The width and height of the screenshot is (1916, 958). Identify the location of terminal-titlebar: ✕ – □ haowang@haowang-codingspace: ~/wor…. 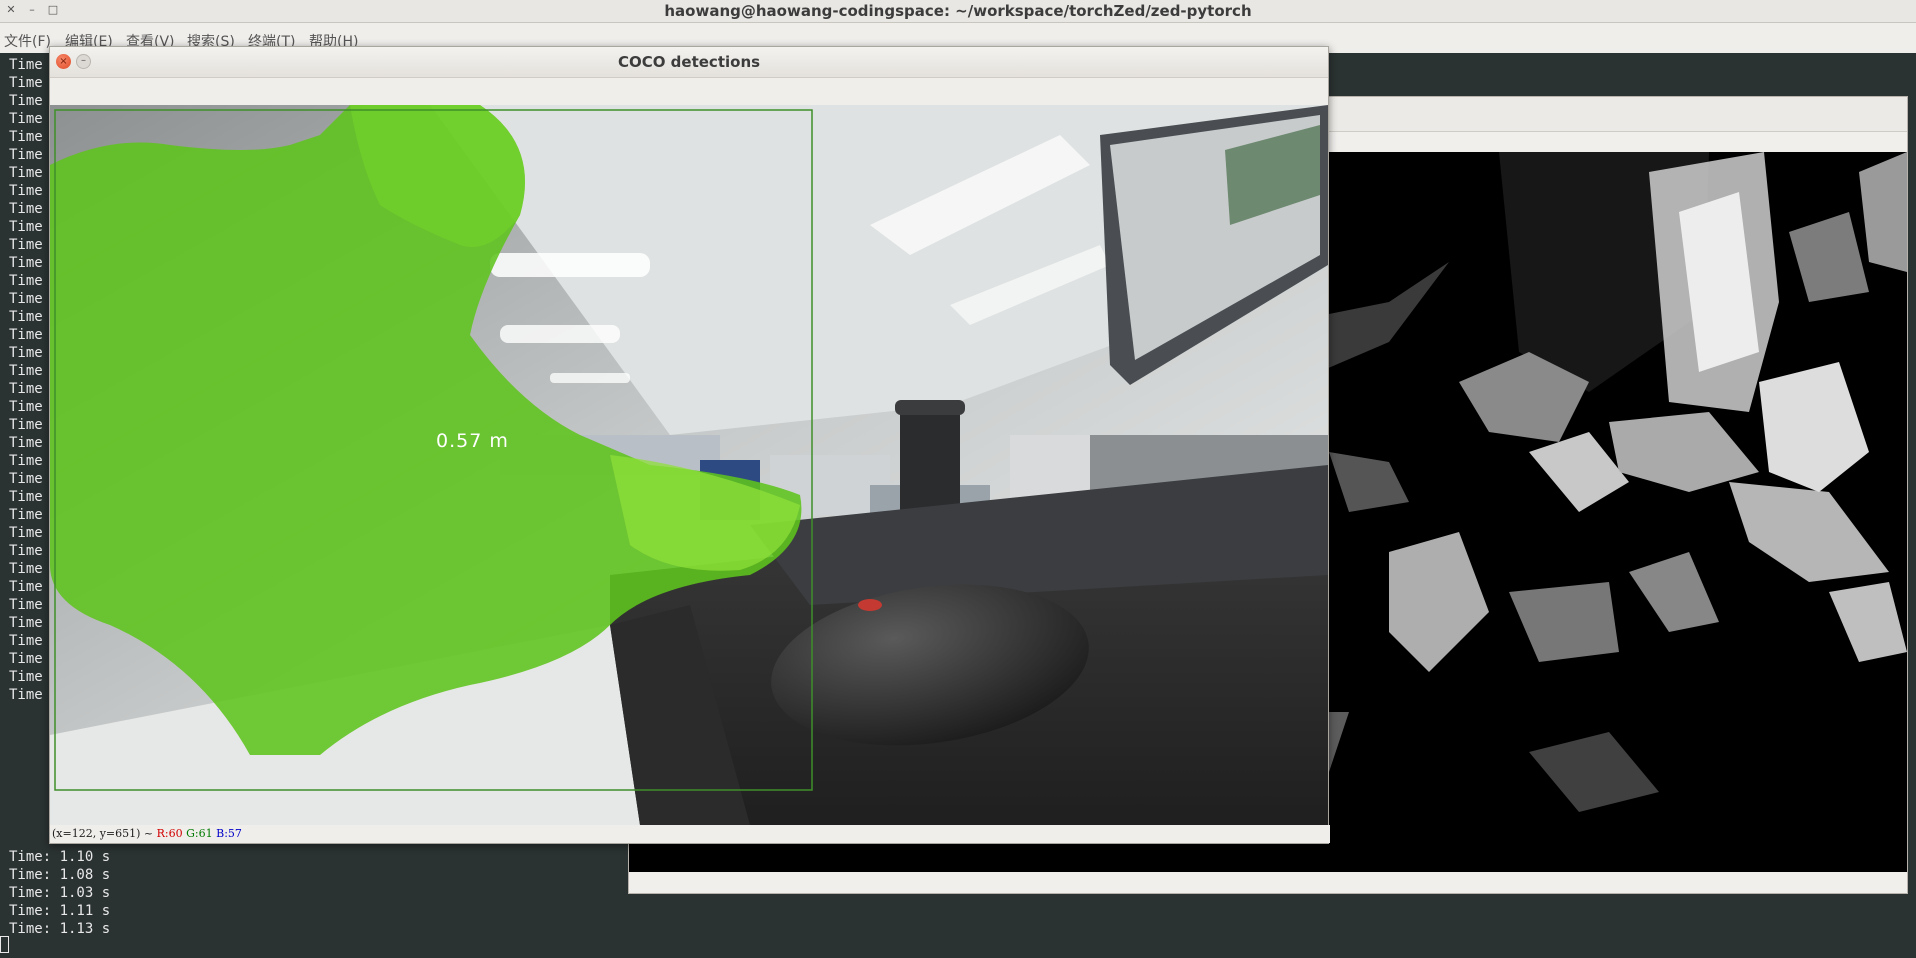
(958, 11).